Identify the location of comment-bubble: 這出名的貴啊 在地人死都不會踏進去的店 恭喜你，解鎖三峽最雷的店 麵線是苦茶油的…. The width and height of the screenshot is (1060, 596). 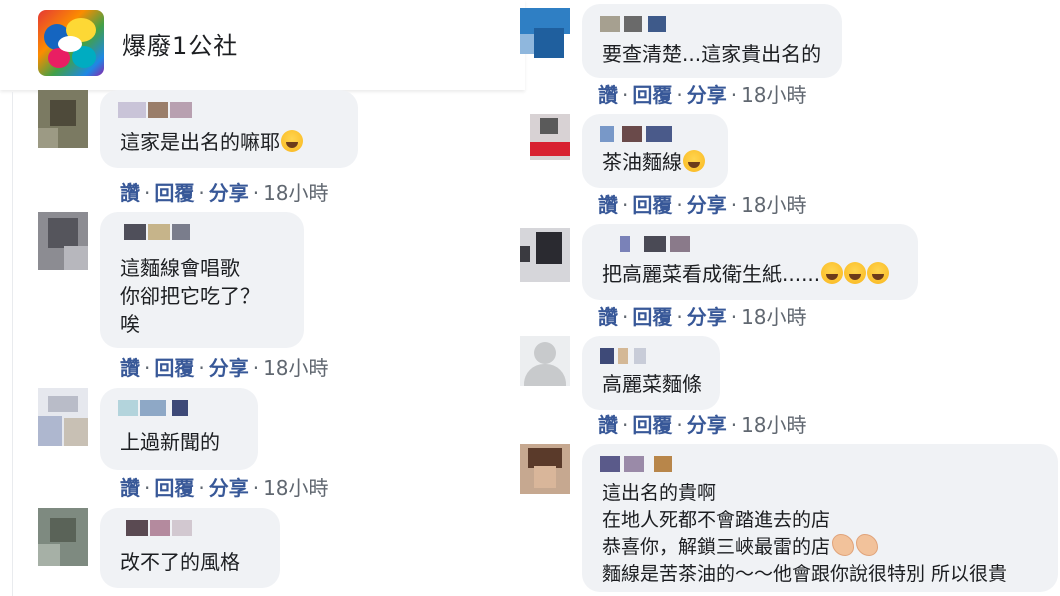
(820, 518).